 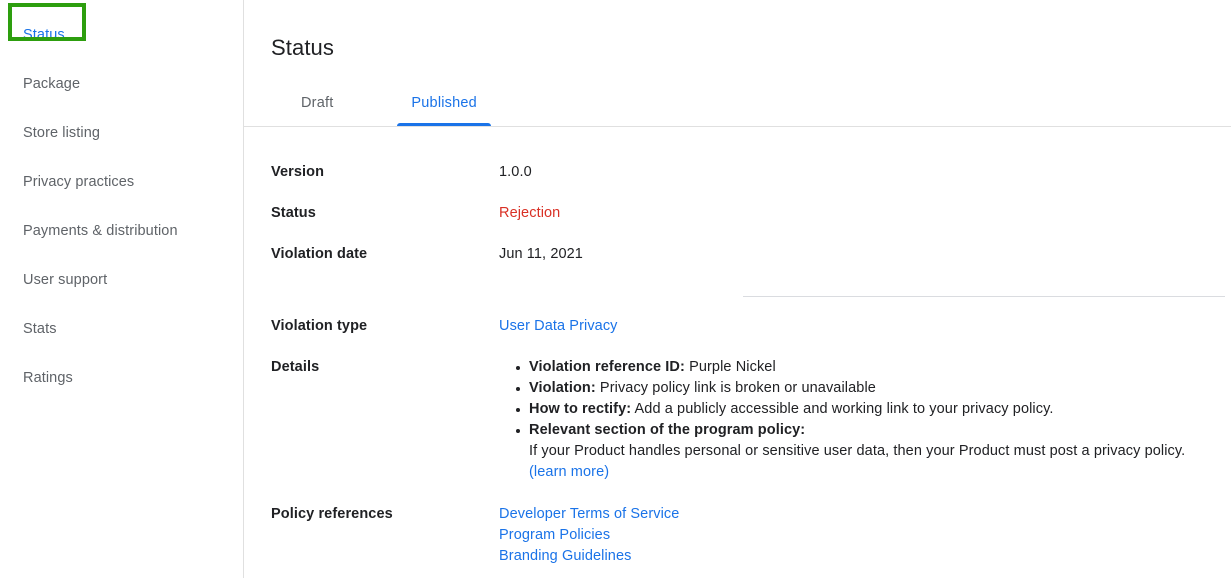 What do you see at coordinates (515, 172) in the screenshot?
I see `field-value-version: 1.0.0` at bounding box center [515, 172].